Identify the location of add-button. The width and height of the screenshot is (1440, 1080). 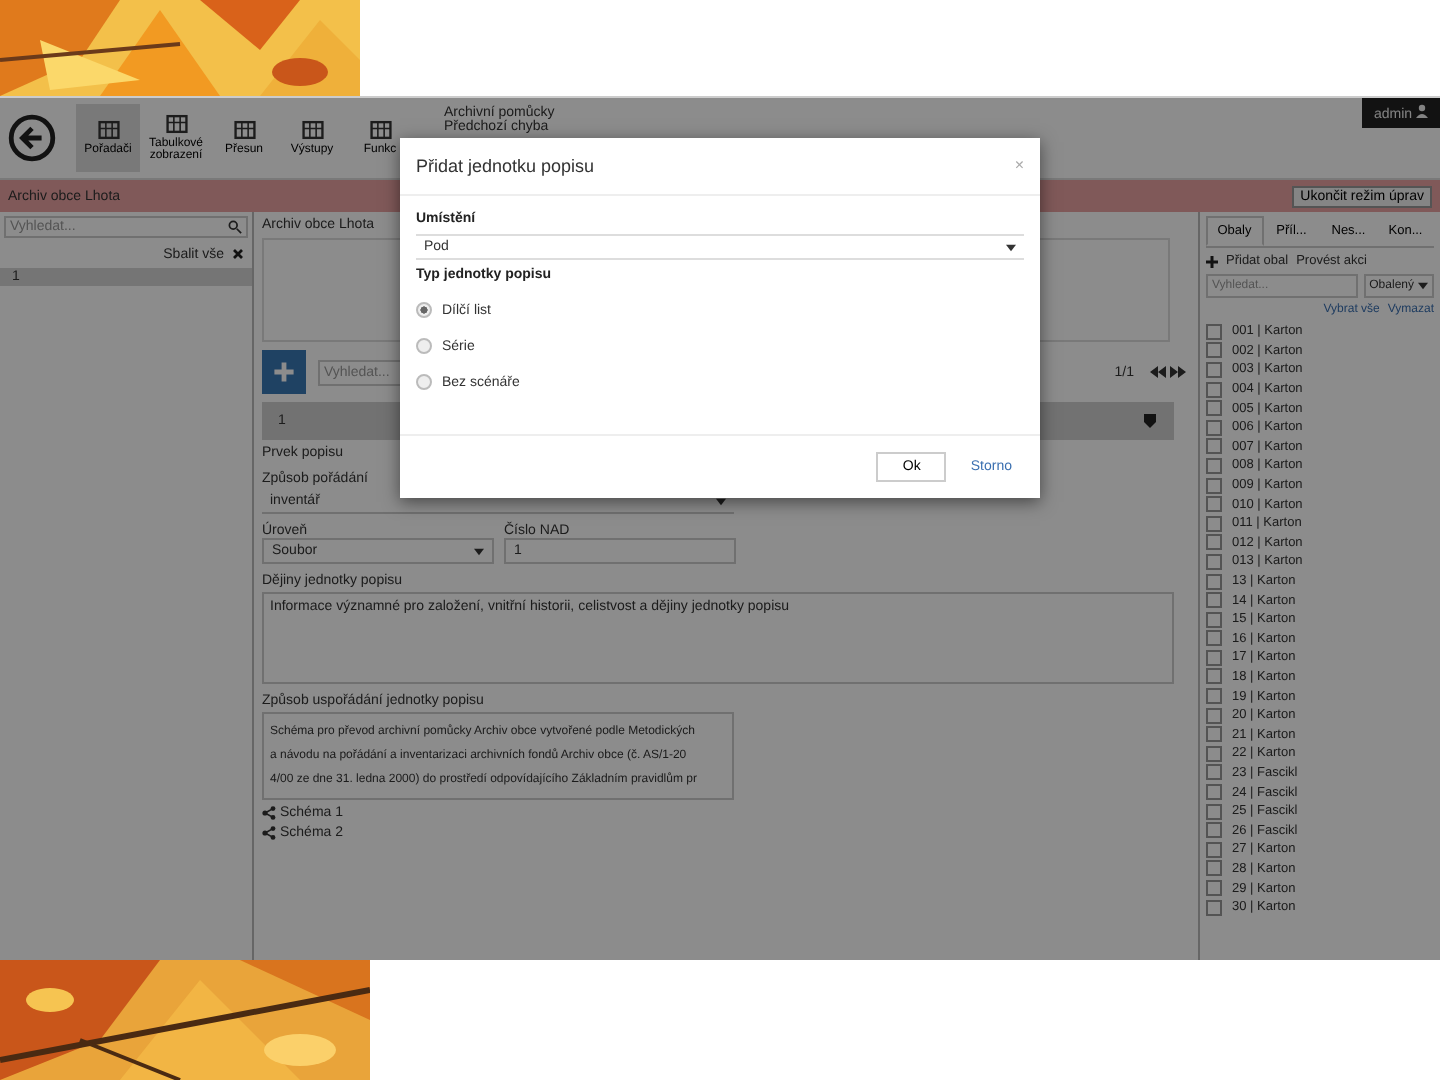
(284, 372).